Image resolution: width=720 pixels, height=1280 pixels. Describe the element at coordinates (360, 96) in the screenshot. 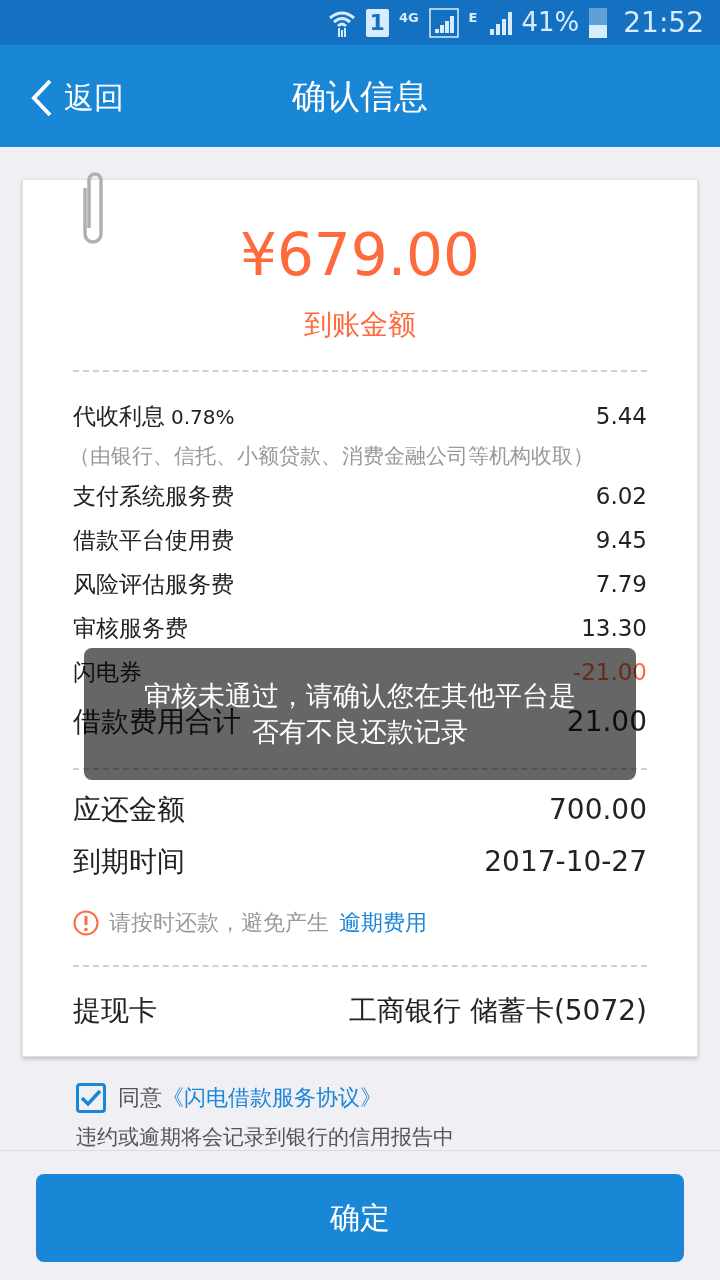

I see `page-title: 确认信息` at that location.